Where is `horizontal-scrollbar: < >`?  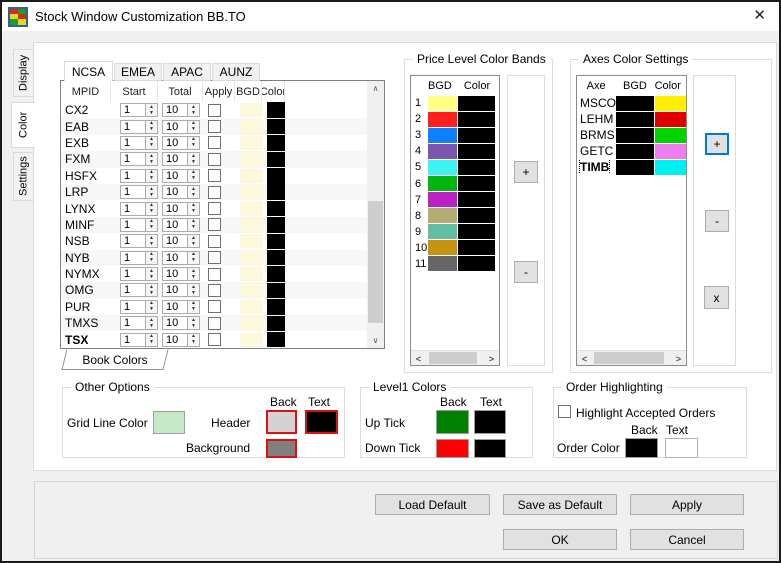 horizontal-scrollbar: < > is located at coordinates (631, 357).